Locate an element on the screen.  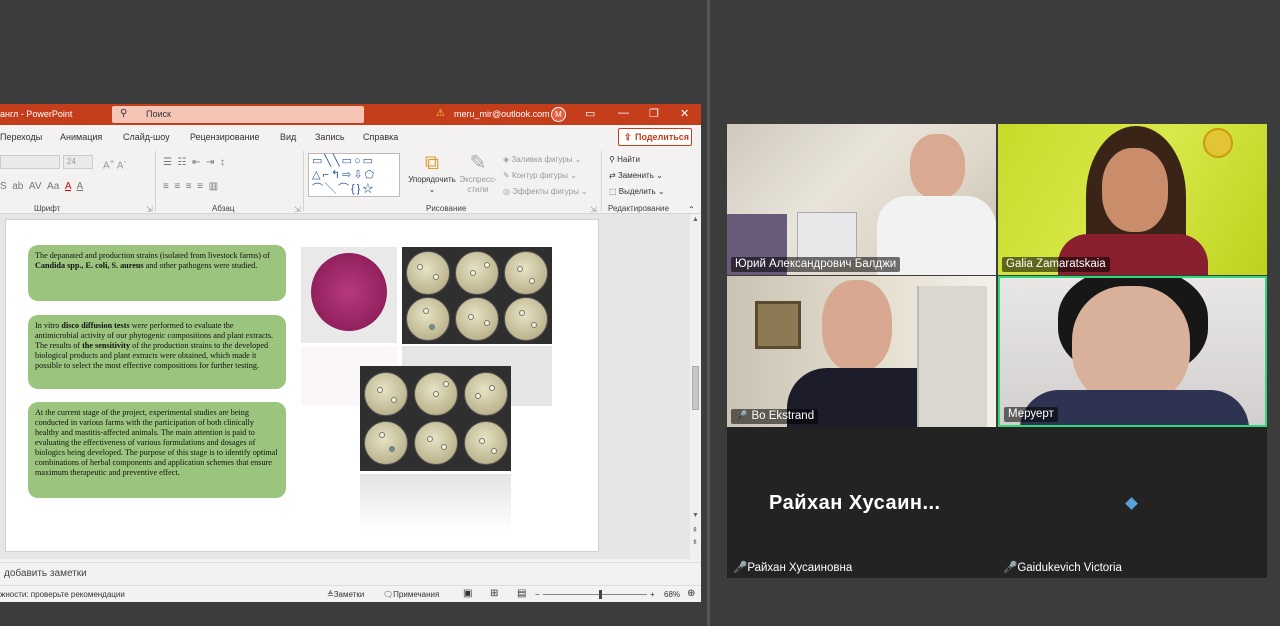
zoom-slider-thumb is located at coordinates (600, 594).